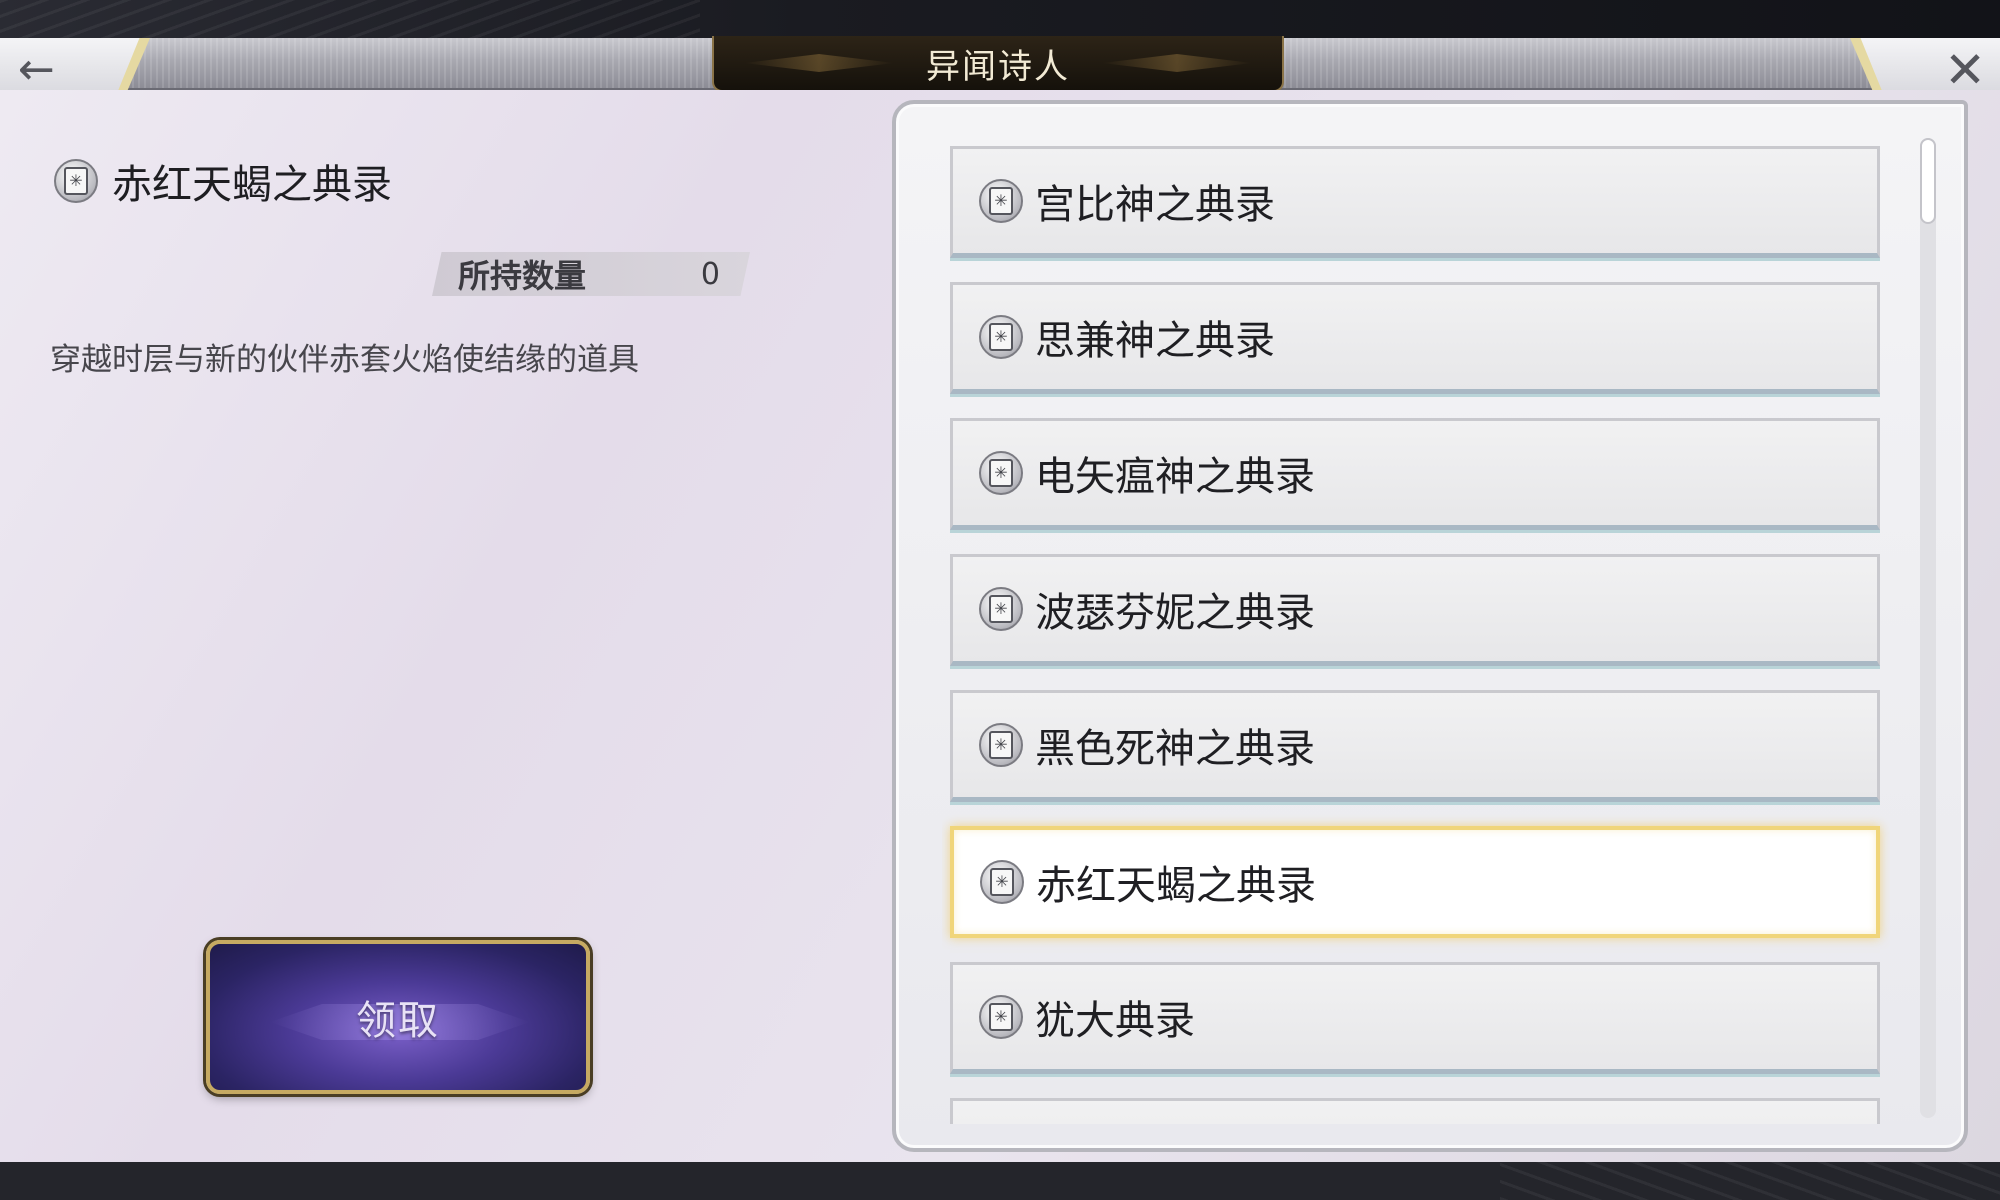  Describe the element at coordinates (1155, 205) in the screenshot. I see `list-item-label: 宫比神之典录` at that location.